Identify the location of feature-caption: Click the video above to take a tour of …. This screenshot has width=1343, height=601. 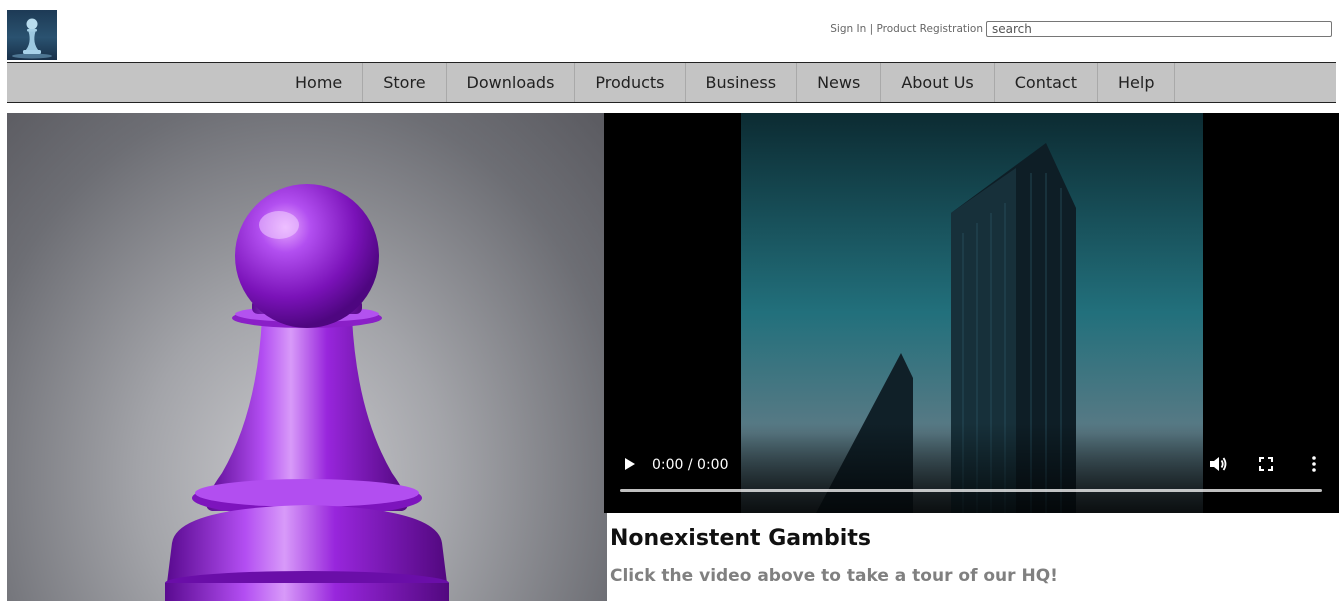
(834, 576).